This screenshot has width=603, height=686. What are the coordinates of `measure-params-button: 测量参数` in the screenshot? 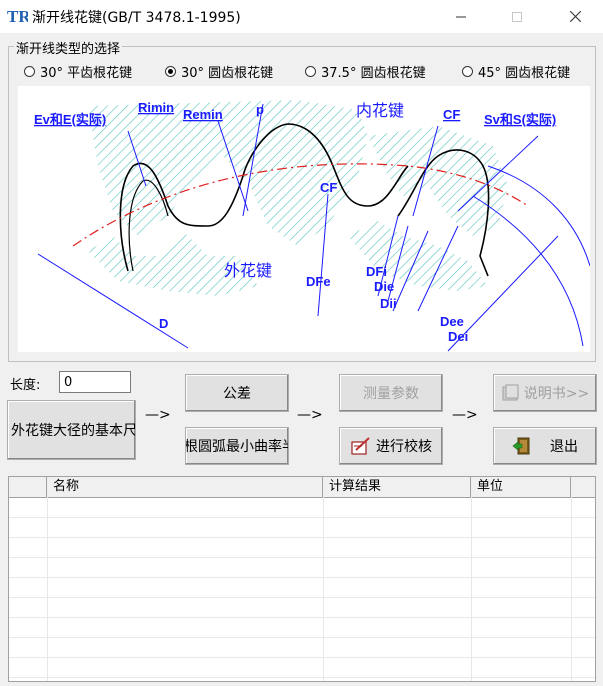 It's located at (391, 393).